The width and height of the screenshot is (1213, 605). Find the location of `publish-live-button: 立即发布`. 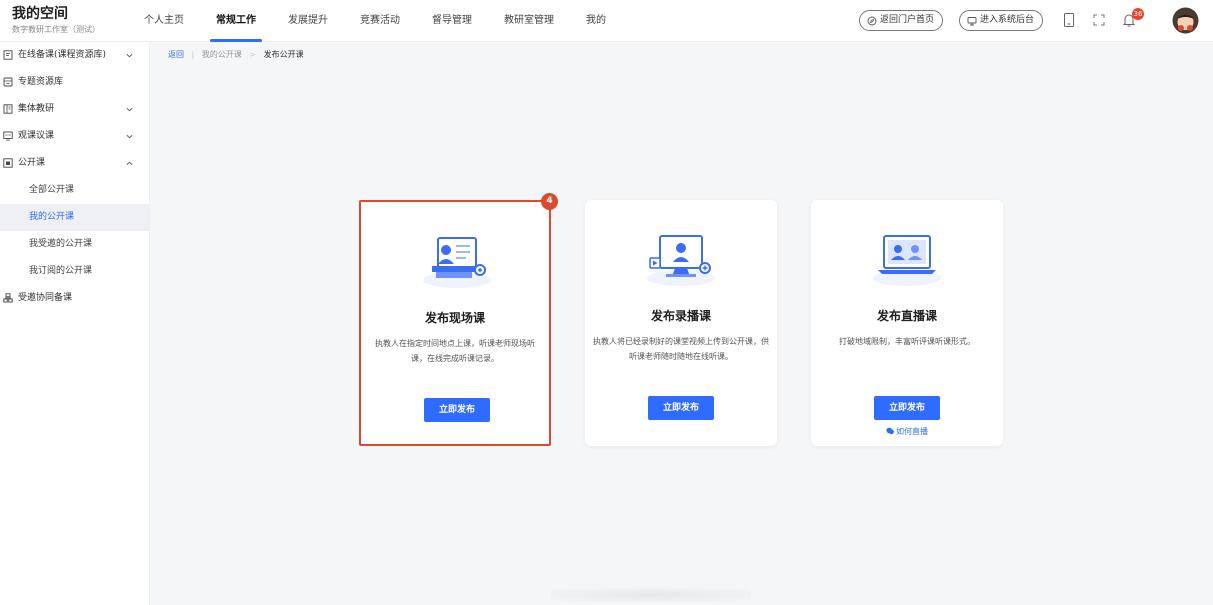

publish-live-button: 立即发布 is located at coordinates (907, 408).